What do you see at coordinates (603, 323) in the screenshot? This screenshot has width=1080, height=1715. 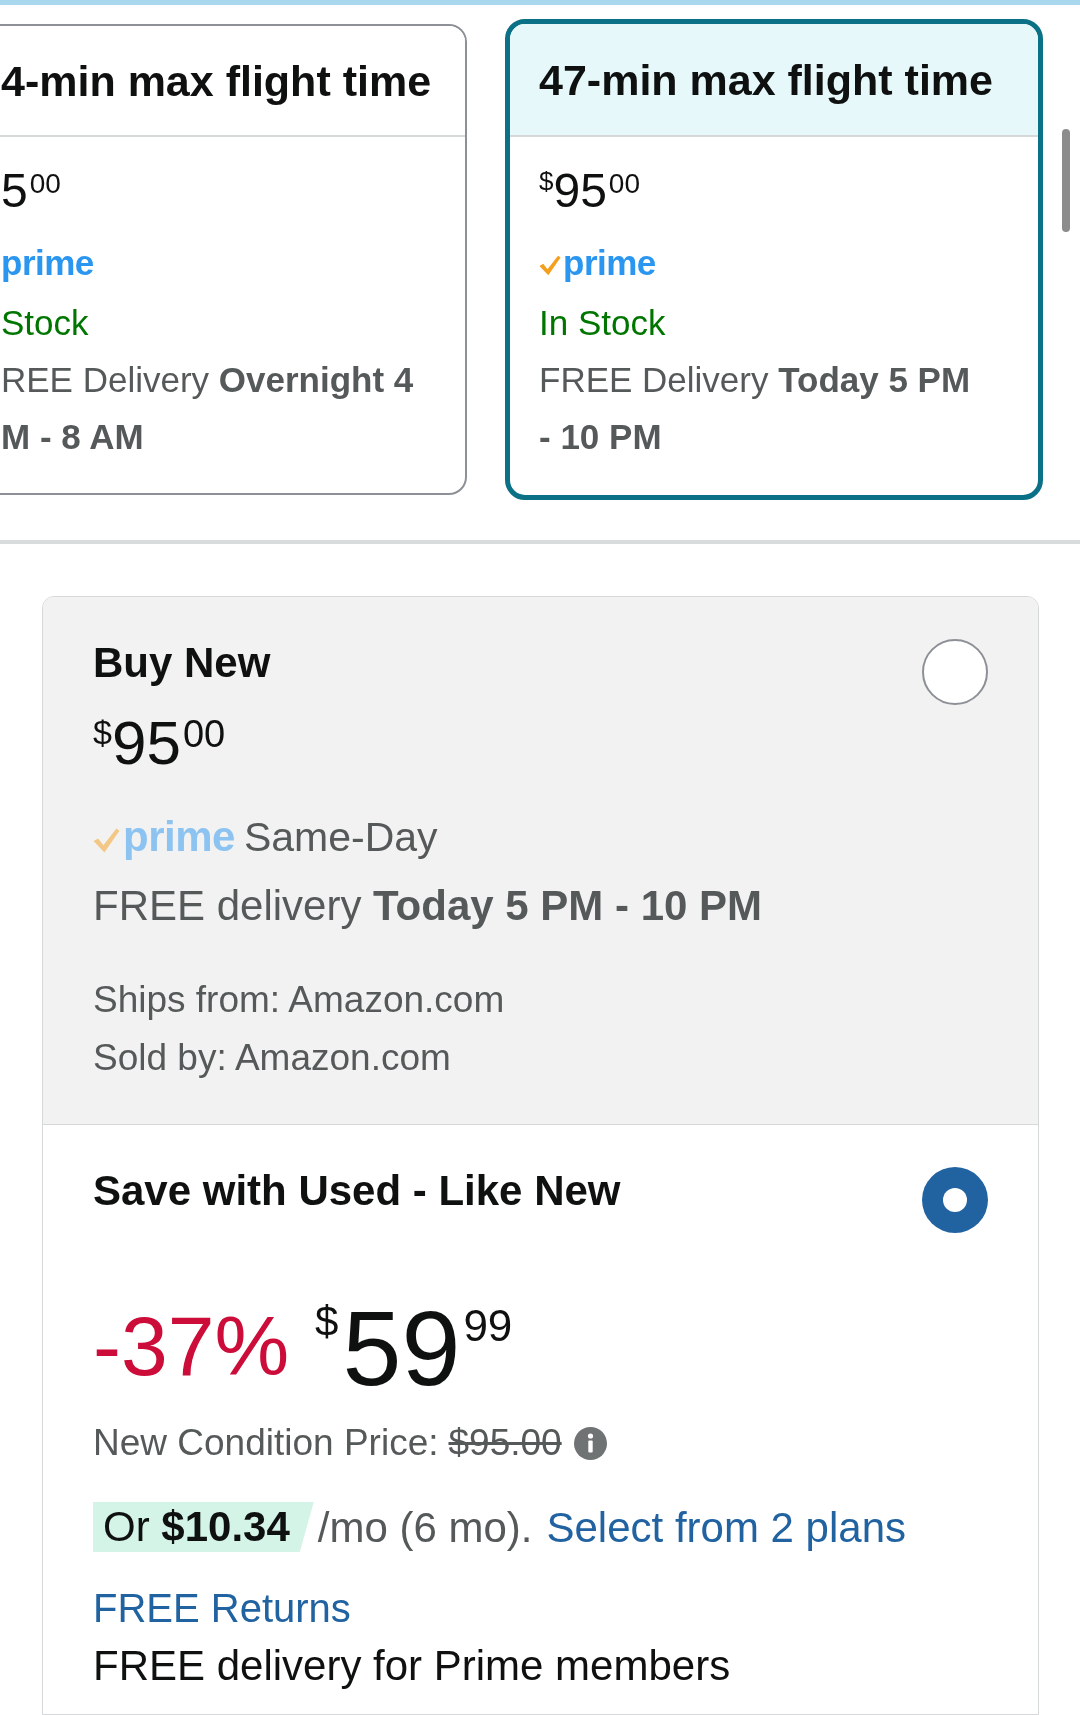 I see `stock-status: In Stock` at bounding box center [603, 323].